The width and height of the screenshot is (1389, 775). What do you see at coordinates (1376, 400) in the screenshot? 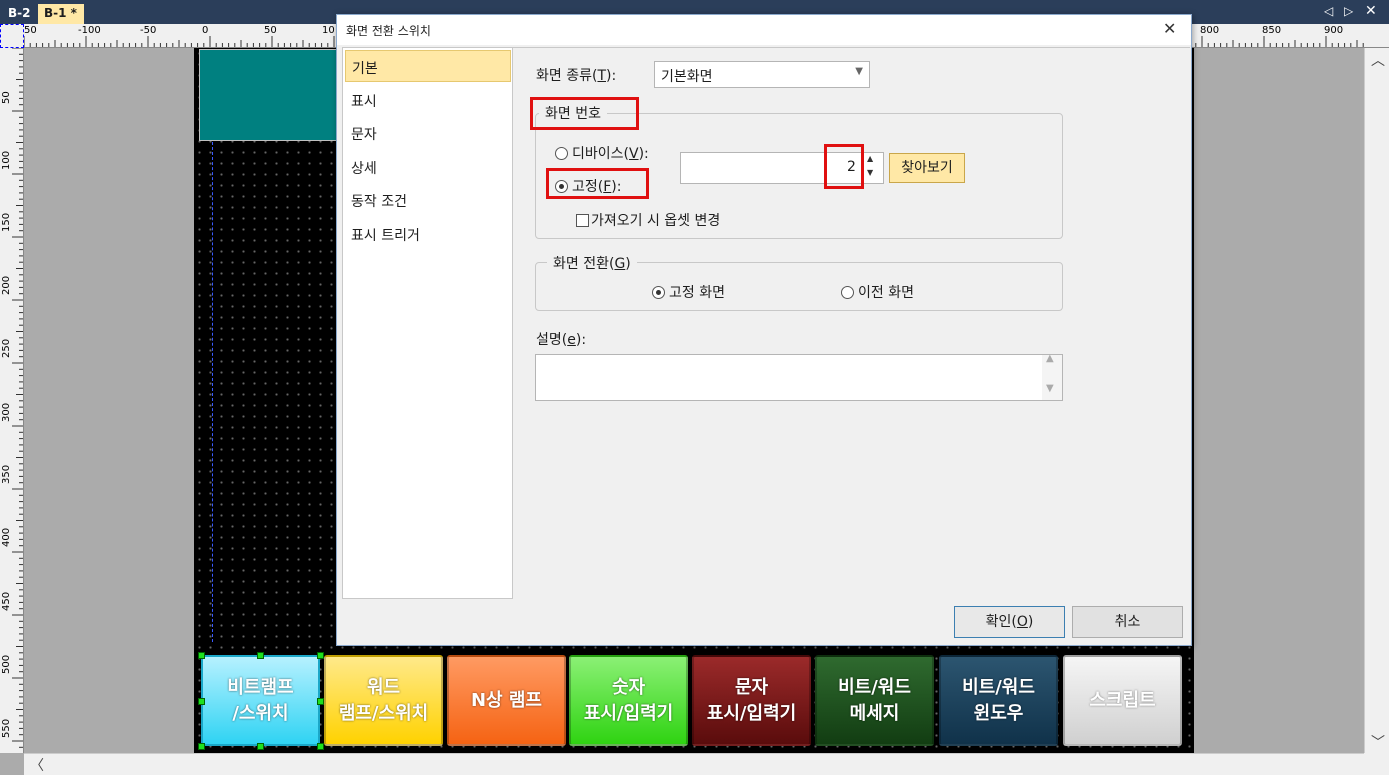
I see `vertical-scrollbar: ︿ ﹀` at bounding box center [1376, 400].